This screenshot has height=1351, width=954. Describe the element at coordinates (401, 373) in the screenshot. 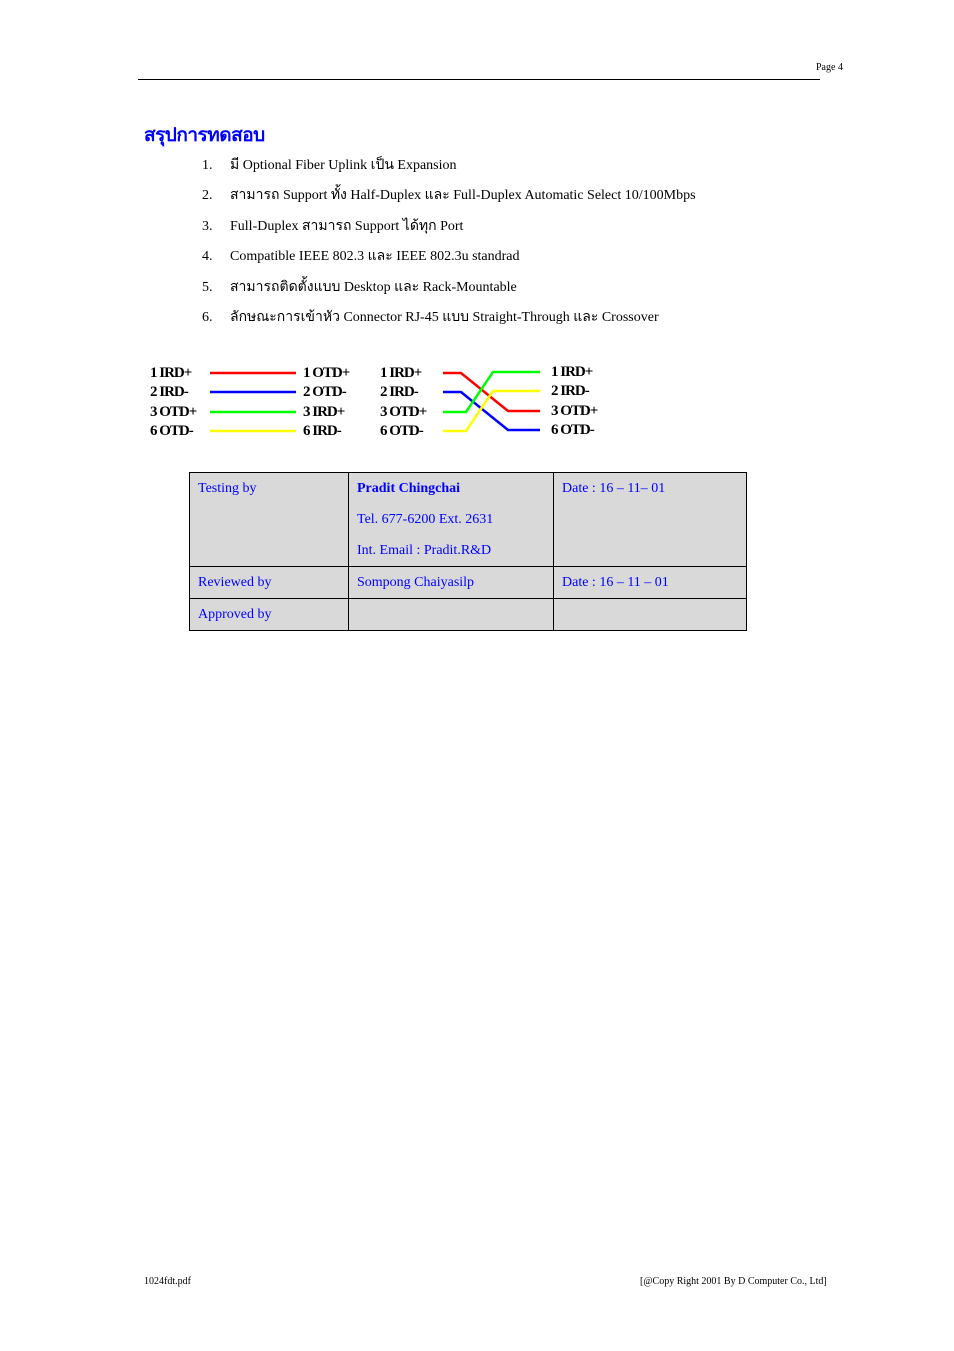

I see `crossover-left-pin: 1 IRD+` at that location.